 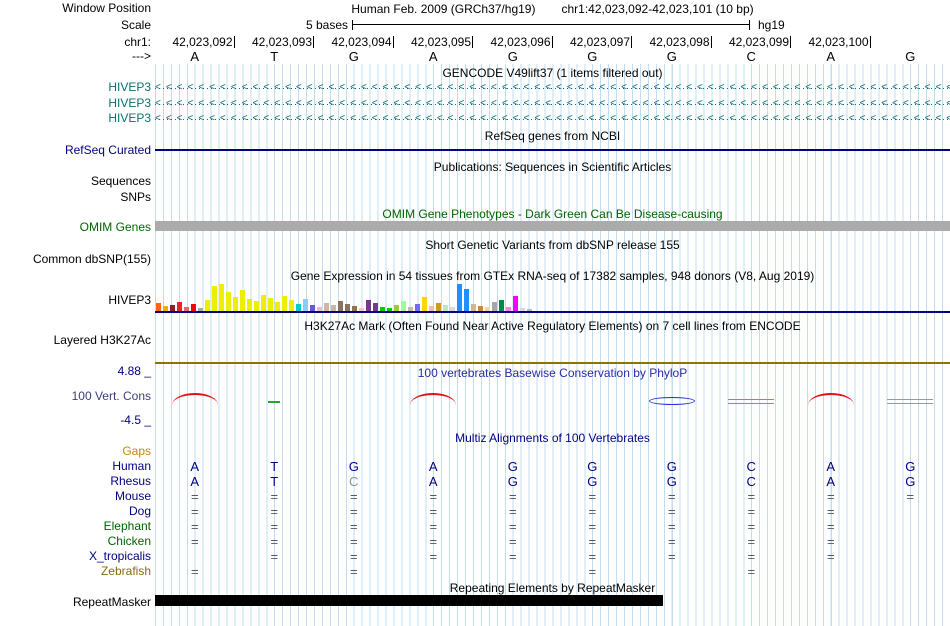 I want to click on common-dbsnp-label: Common dbSNP(155), so click(x=92, y=259).